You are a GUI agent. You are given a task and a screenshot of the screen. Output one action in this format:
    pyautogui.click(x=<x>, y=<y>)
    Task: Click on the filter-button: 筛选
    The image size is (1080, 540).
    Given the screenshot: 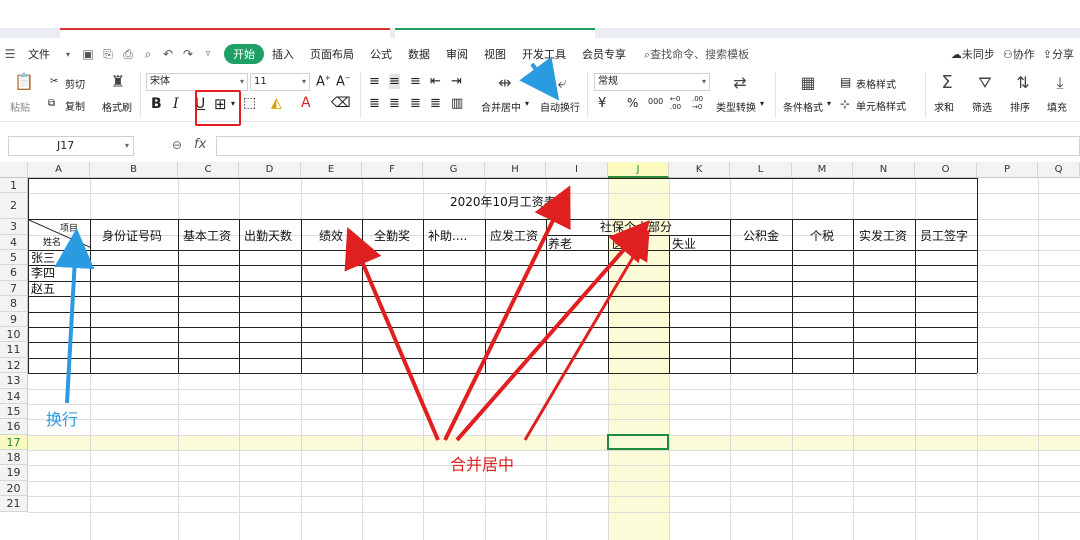 What is the action you would take?
    pyautogui.click(x=982, y=106)
    